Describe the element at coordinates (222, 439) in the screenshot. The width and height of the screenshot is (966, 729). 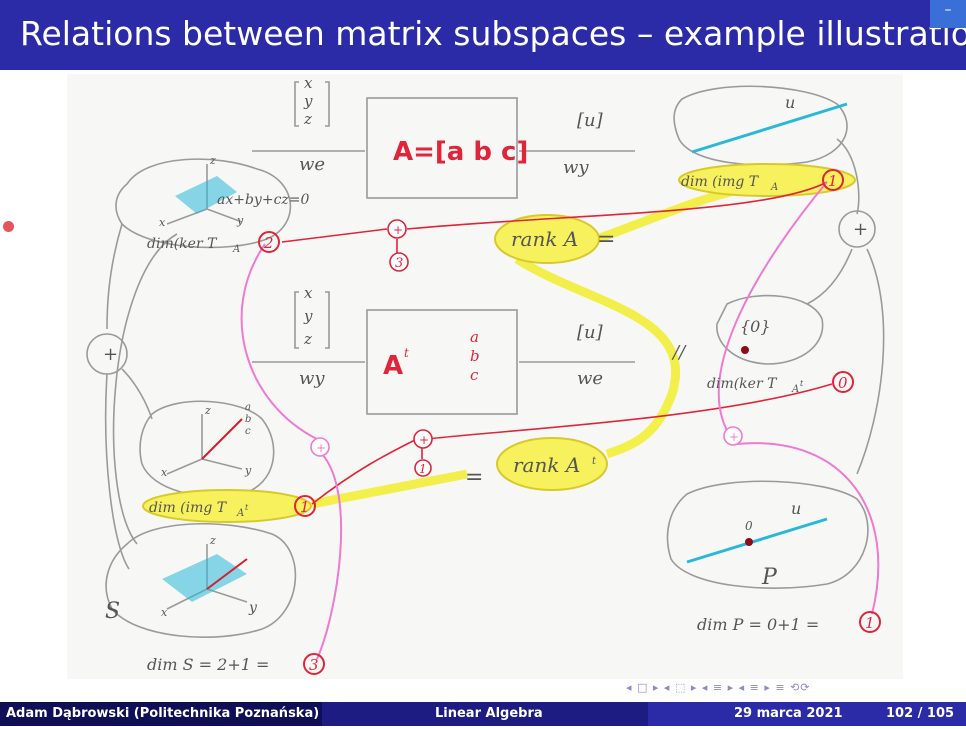
I see `col-vector` at that location.